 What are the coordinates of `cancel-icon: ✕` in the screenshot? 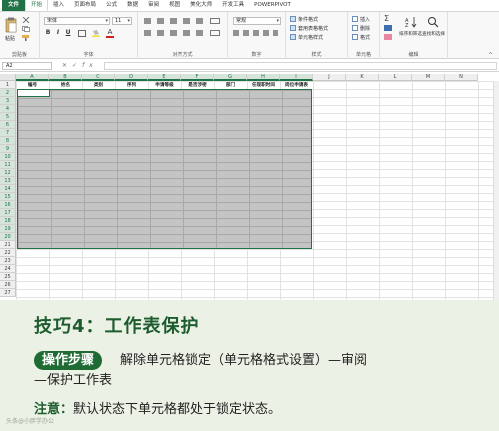 It's located at (67, 65).